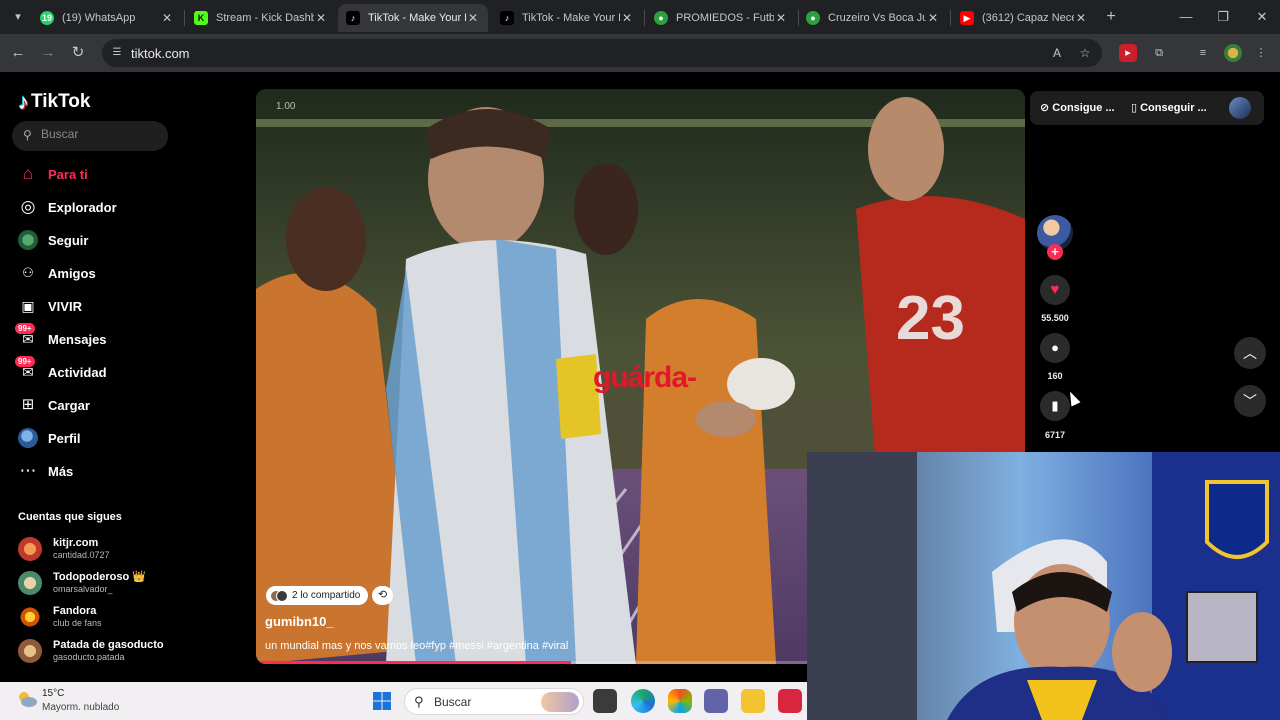 The image size is (1280, 720). What do you see at coordinates (89, 657) in the screenshot?
I see `account-handle: gasoducto.patada` at bounding box center [89, 657].